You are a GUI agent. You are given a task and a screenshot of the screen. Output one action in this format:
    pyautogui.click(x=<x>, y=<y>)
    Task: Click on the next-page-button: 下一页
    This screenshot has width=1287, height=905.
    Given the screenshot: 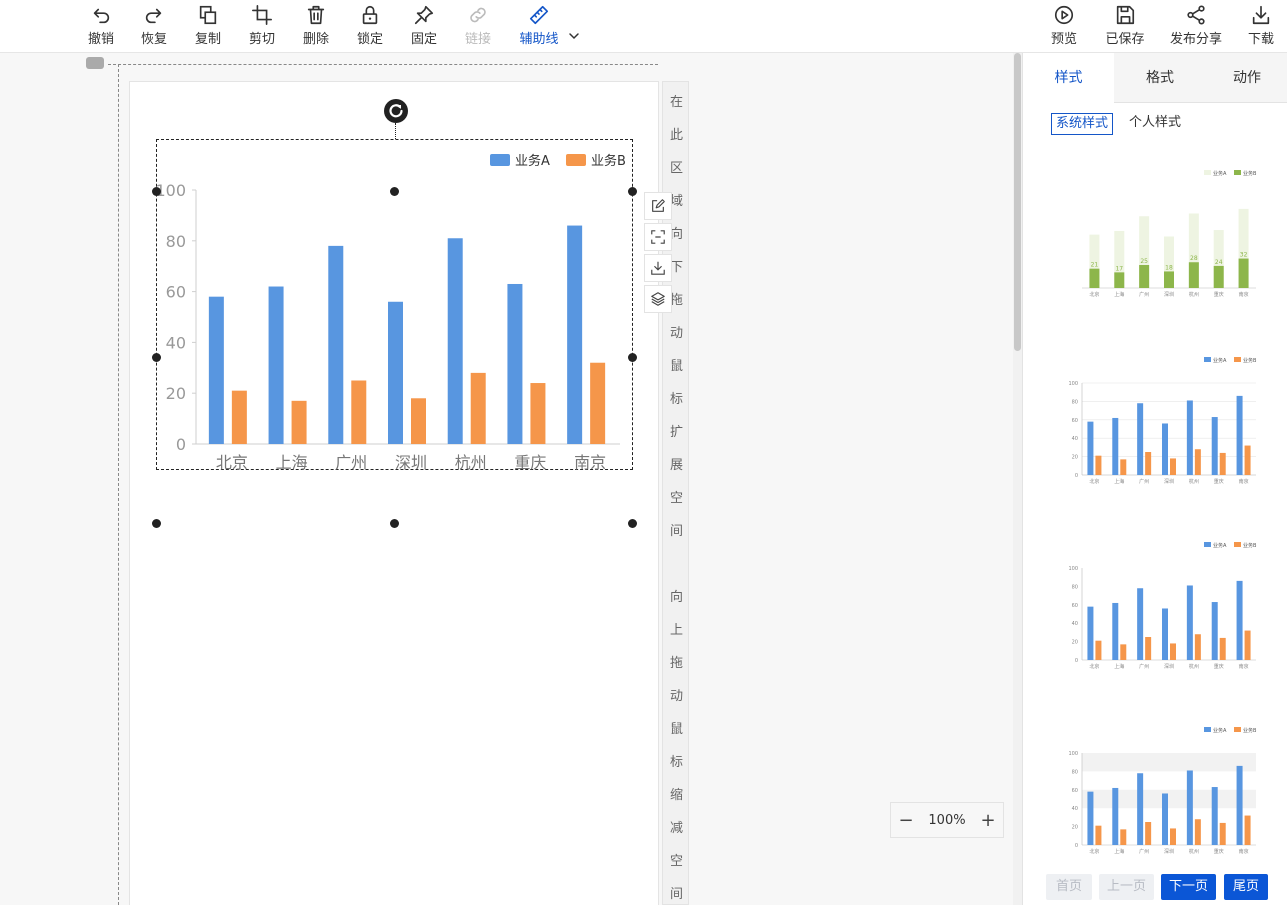 What is the action you would take?
    pyautogui.click(x=1188, y=887)
    